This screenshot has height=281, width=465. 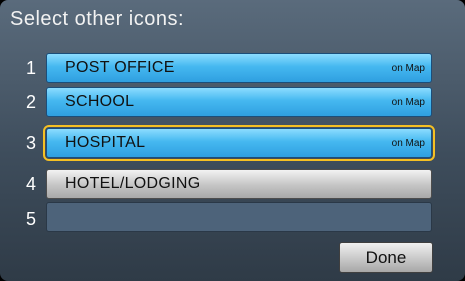 I want to click on list-item-label: HOSPITAL, so click(x=105, y=142).